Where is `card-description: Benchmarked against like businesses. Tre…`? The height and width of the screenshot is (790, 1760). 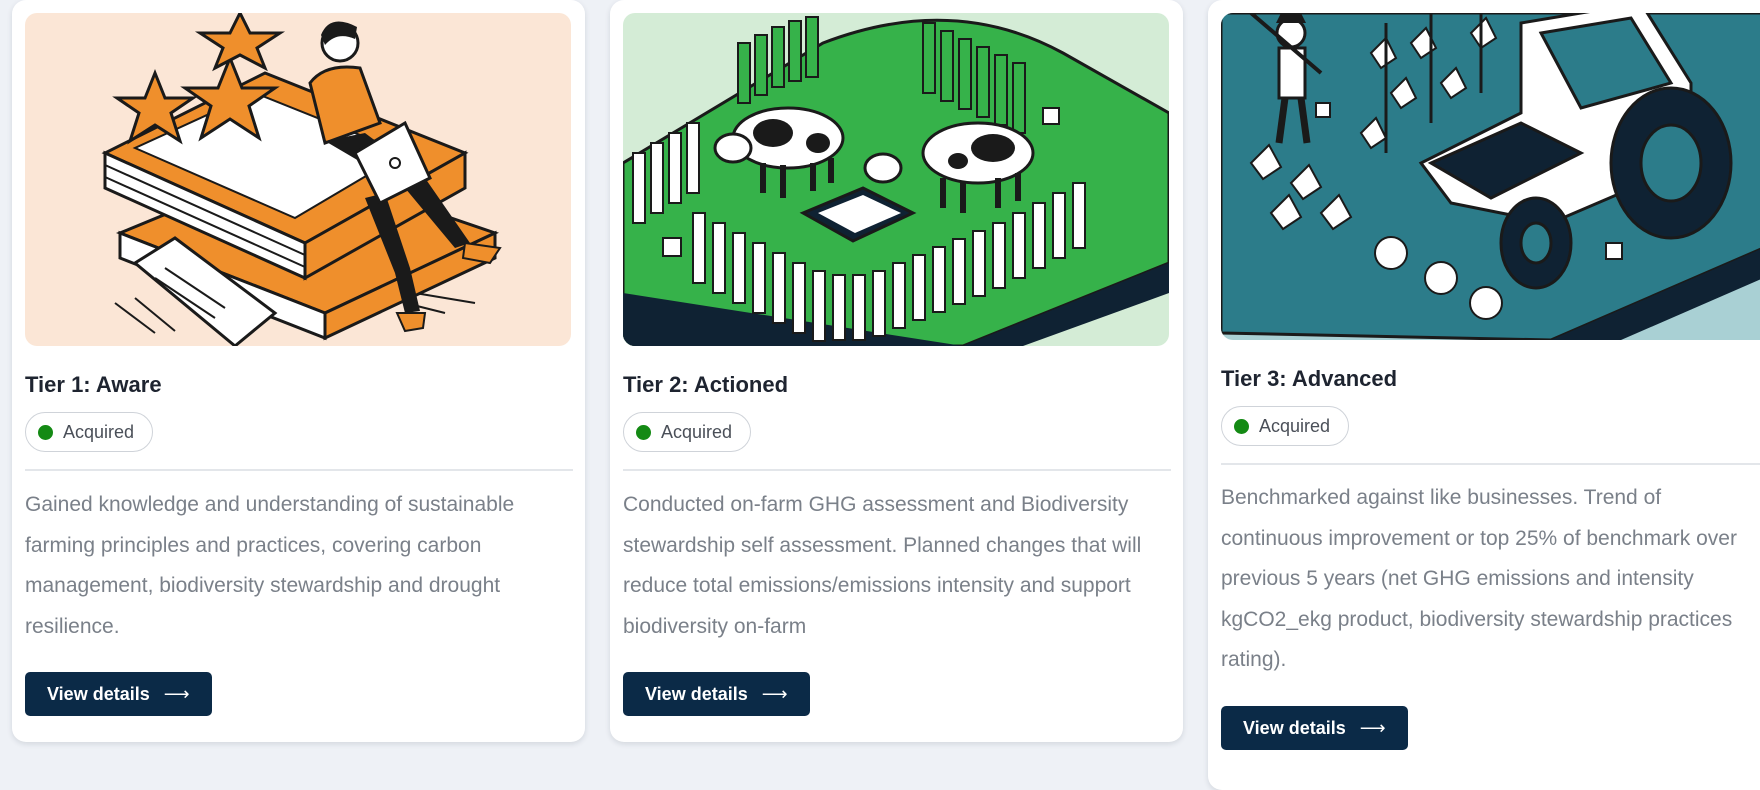
card-description: Benchmarked against like businesses. Tre… is located at coordinates (1479, 578).